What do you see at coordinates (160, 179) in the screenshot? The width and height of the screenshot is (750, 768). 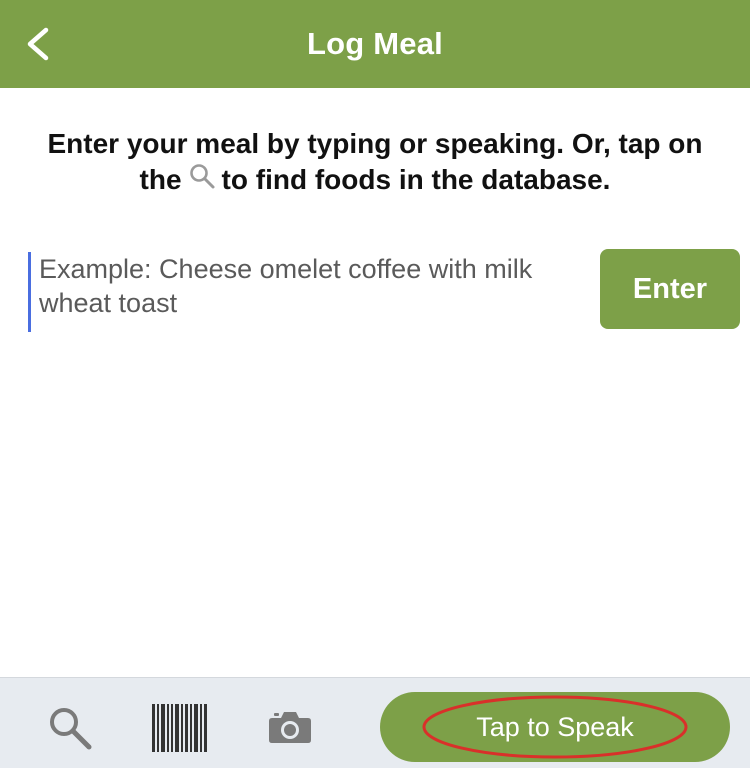 I see `instructions-line-2-before: the` at bounding box center [160, 179].